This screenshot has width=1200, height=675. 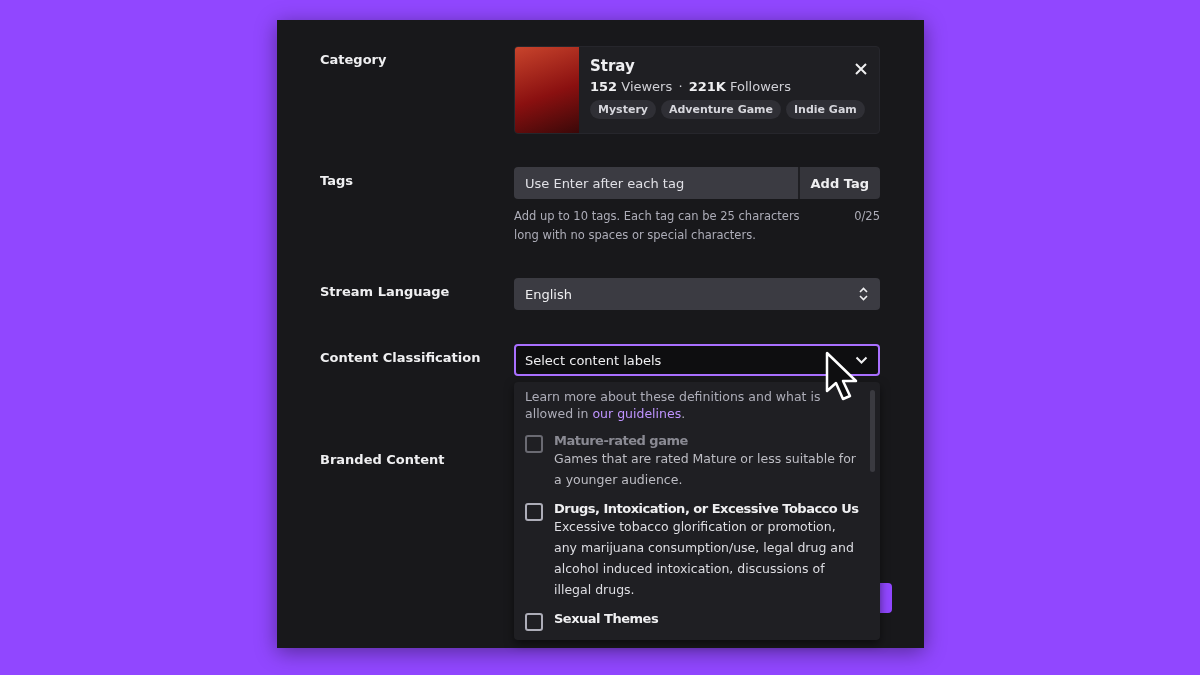 What do you see at coordinates (354, 60) in the screenshot?
I see `field-label: Category` at bounding box center [354, 60].